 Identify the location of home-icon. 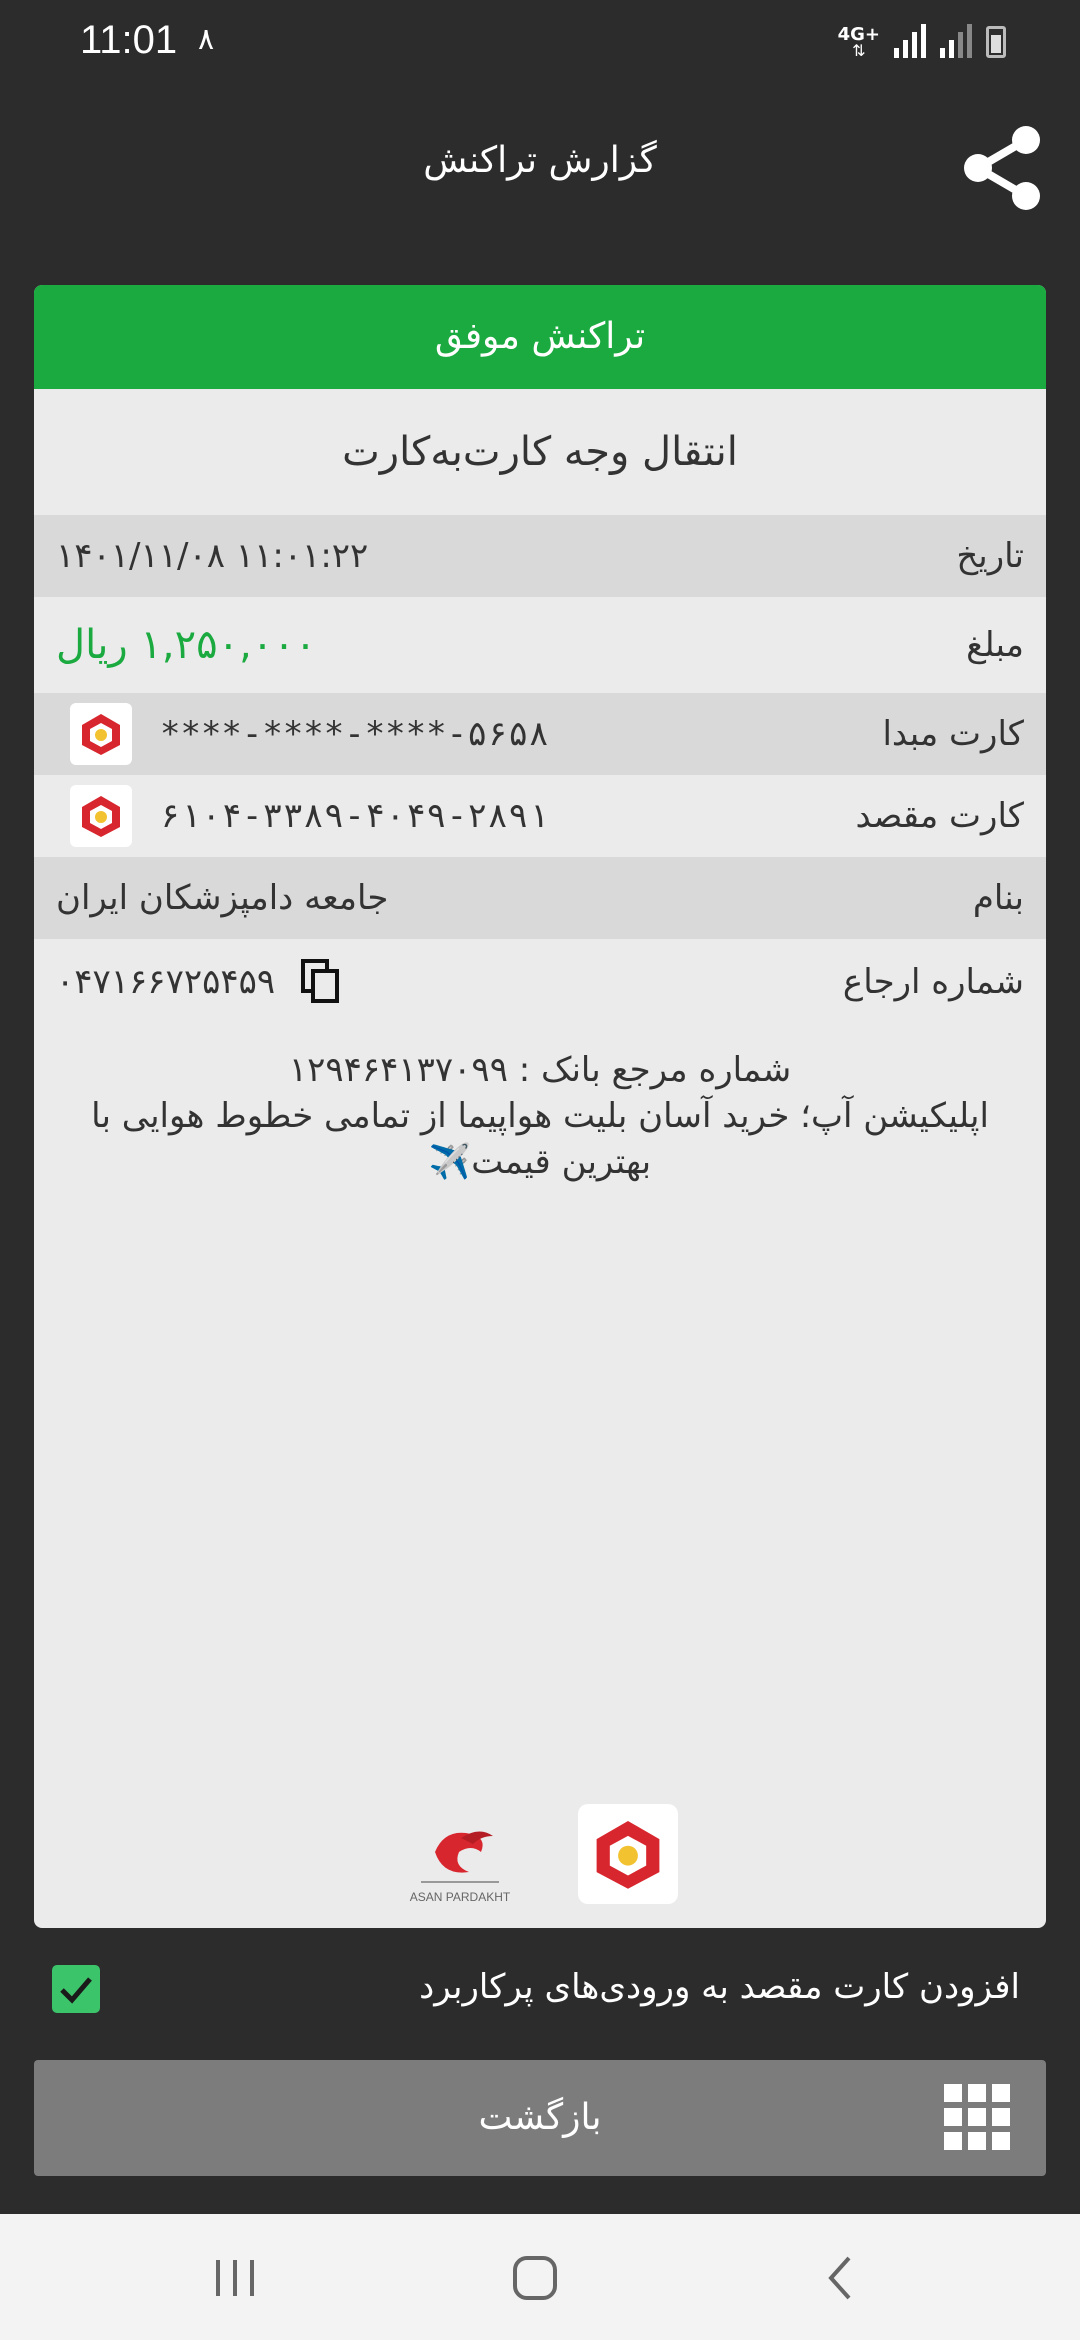
(535, 2278).